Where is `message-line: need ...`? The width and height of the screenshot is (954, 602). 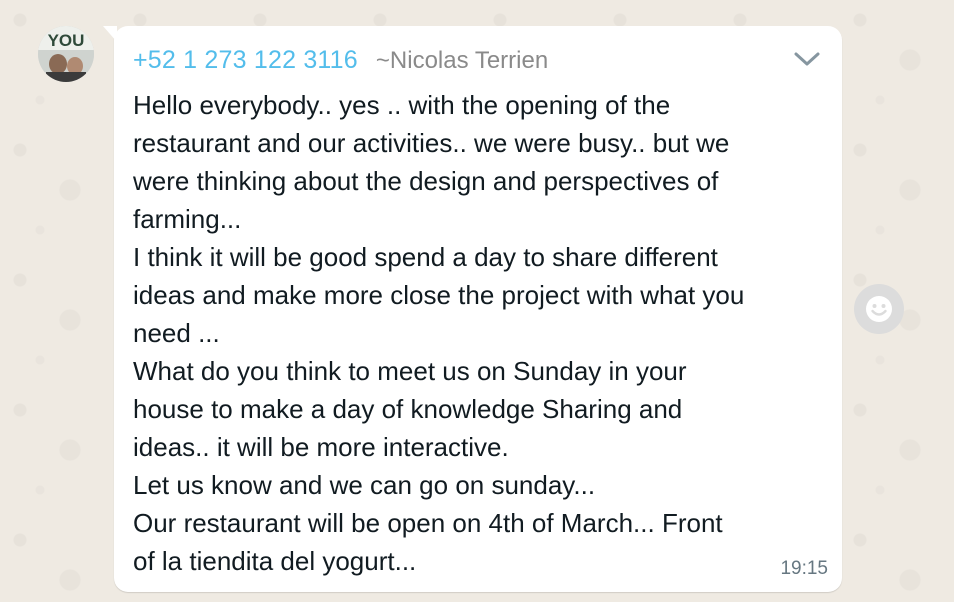 message-line: need ... is located at coordinates (176, 333).